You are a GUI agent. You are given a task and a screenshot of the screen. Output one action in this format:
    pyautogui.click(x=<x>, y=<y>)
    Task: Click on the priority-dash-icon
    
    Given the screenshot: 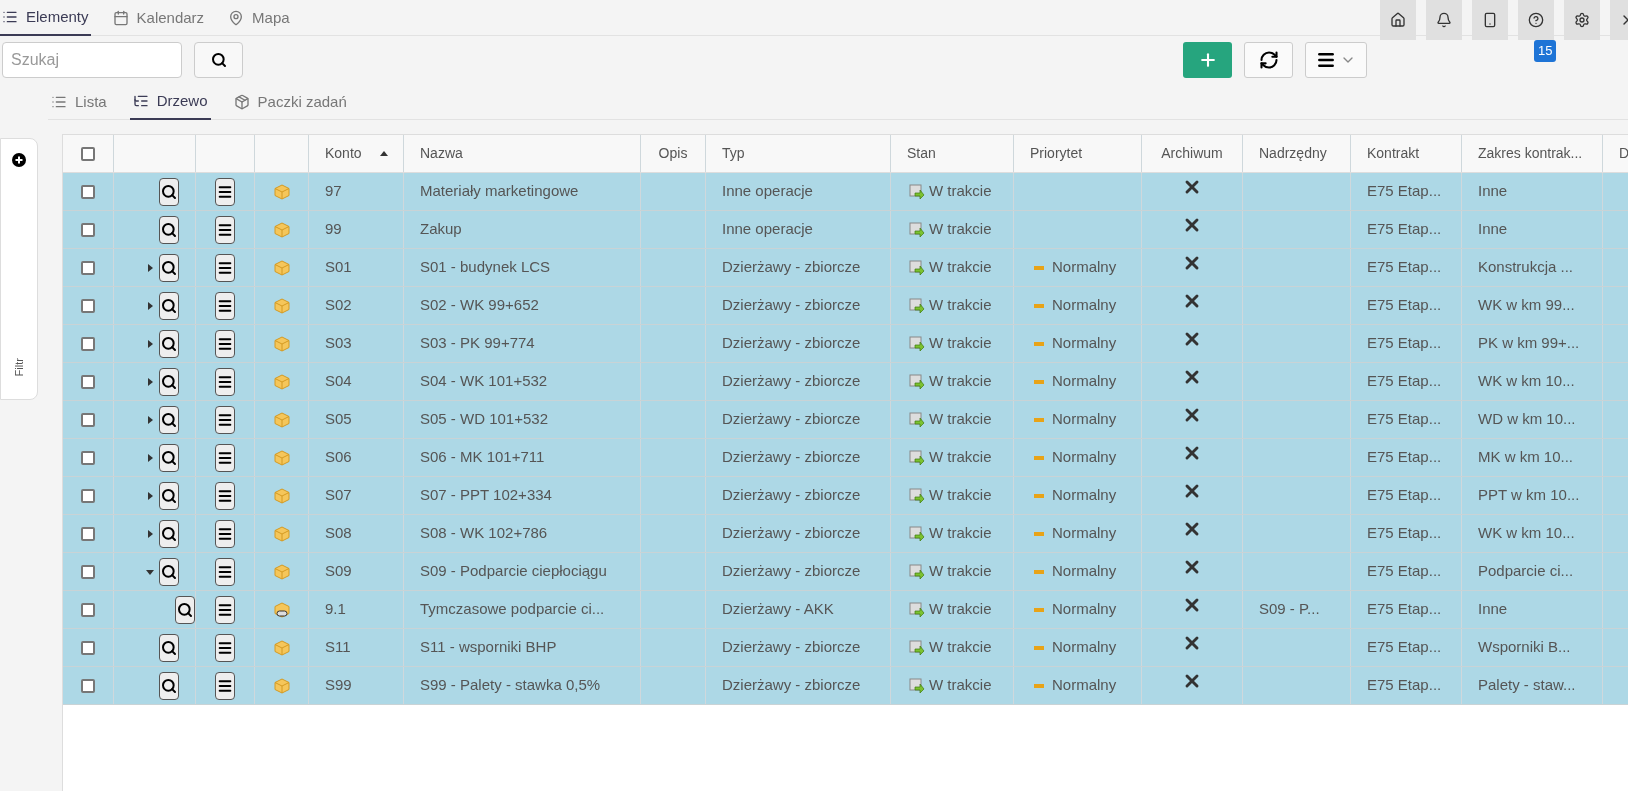 What is the action you would take?
    pyautogui.click(x=1039, y=495)
    